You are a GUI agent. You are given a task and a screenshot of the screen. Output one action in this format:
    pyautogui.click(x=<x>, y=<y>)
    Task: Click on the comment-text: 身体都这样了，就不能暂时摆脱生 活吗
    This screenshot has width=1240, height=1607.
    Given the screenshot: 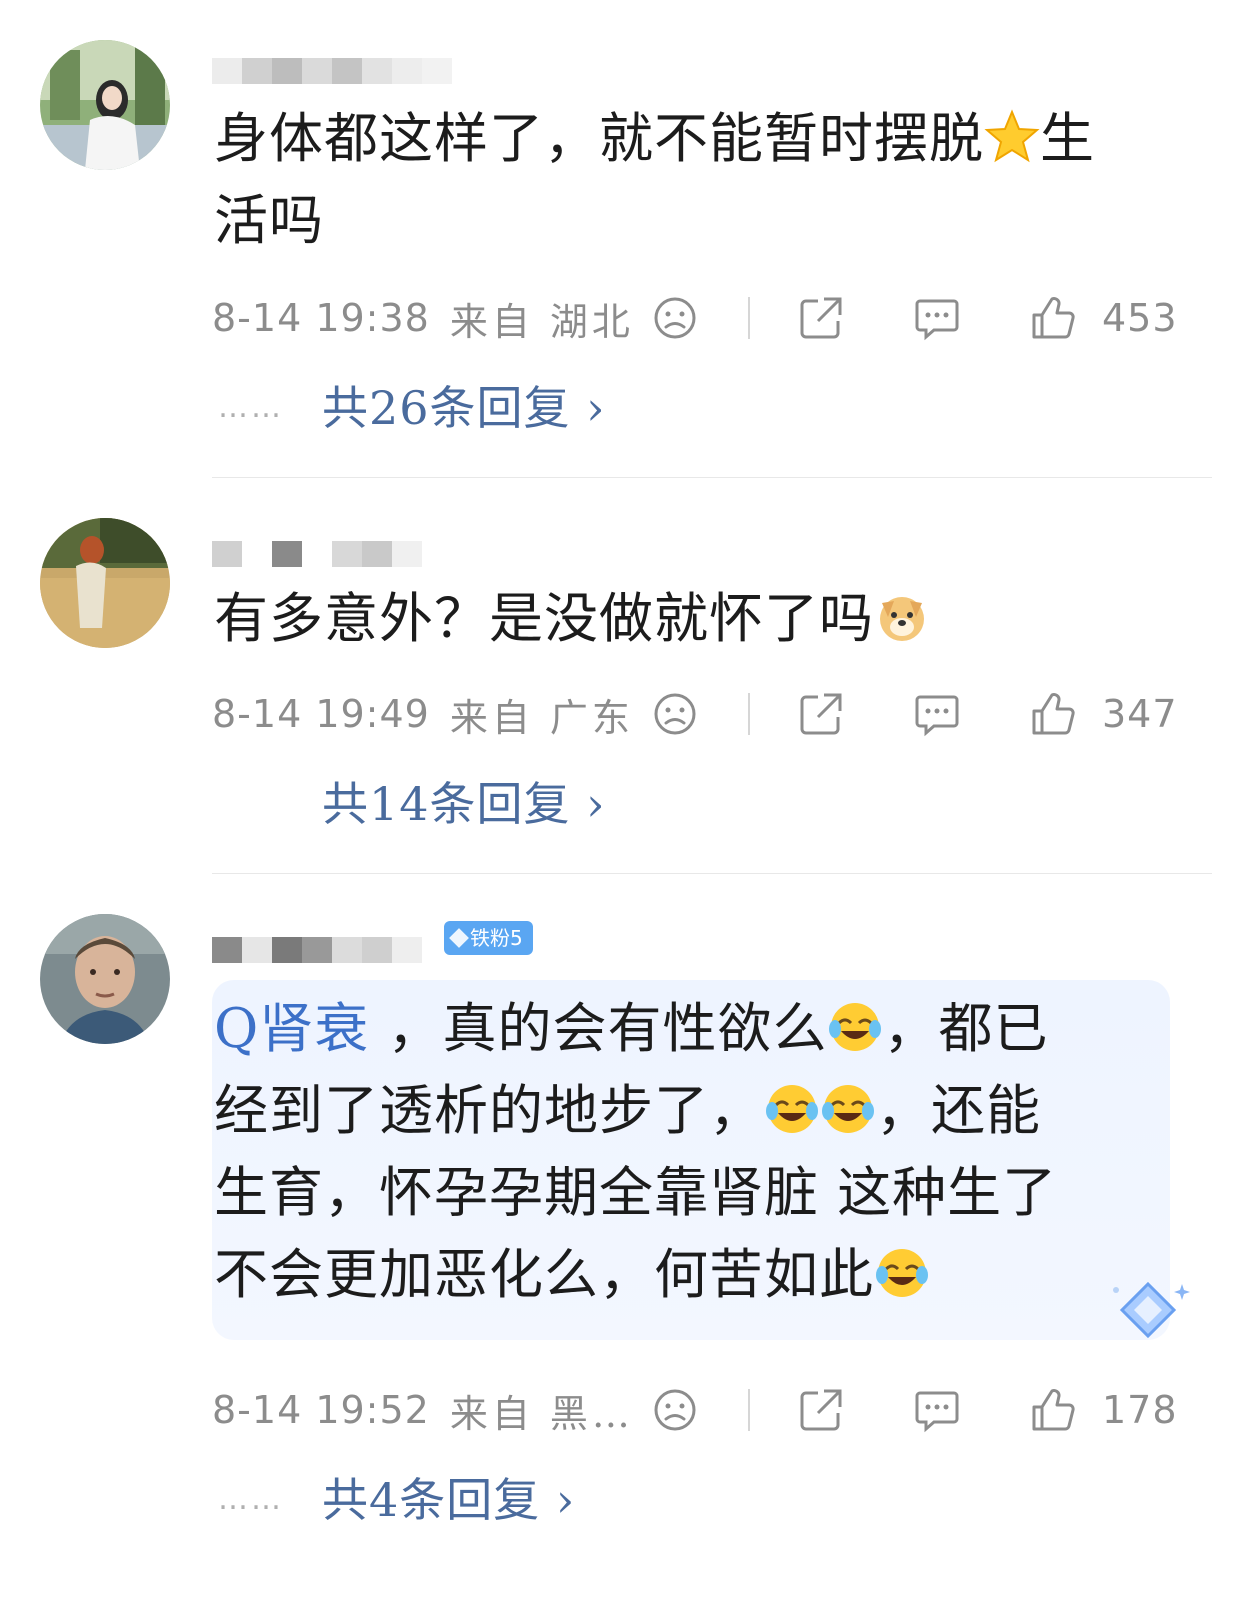 What is the action you would take?
    pyautogui.click(x=654, y=179)
    